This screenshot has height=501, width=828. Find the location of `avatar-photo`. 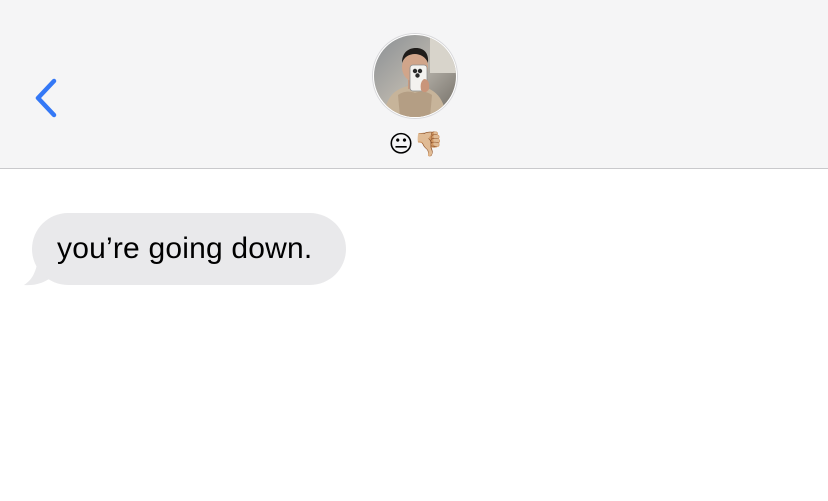

avatar-photo is located at coordinates (415, 76).